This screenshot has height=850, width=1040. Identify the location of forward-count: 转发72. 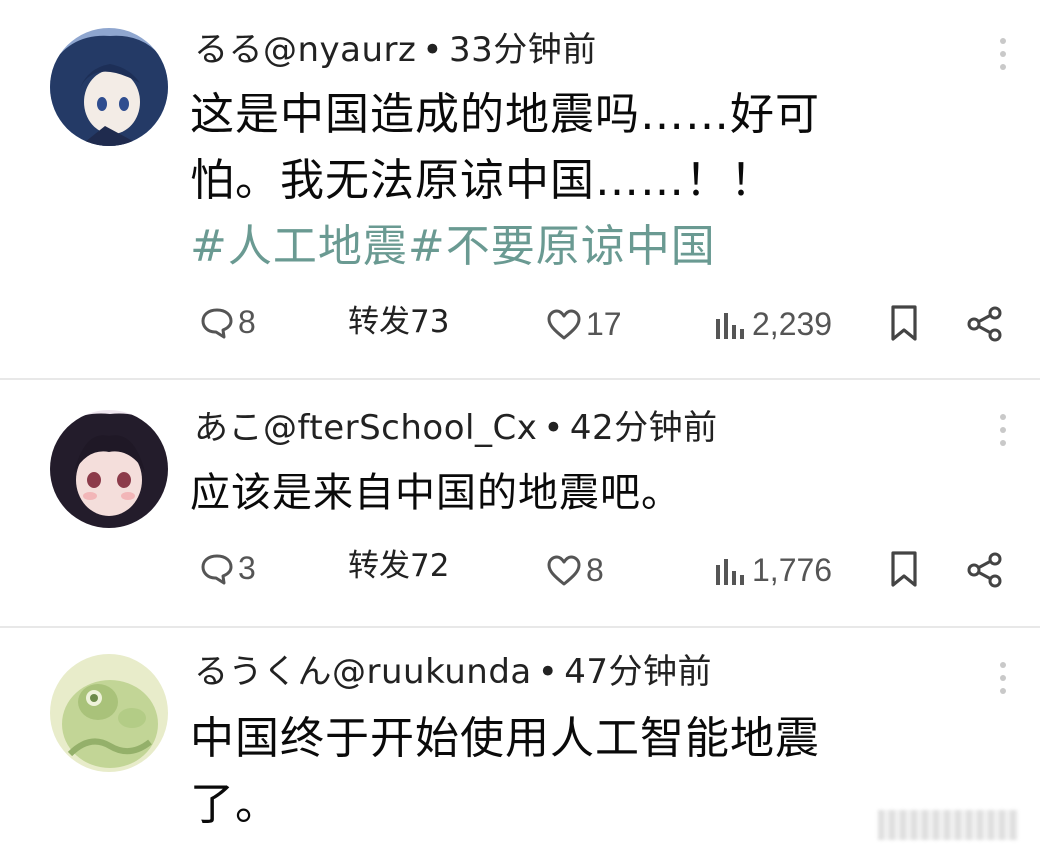
(399, 566).